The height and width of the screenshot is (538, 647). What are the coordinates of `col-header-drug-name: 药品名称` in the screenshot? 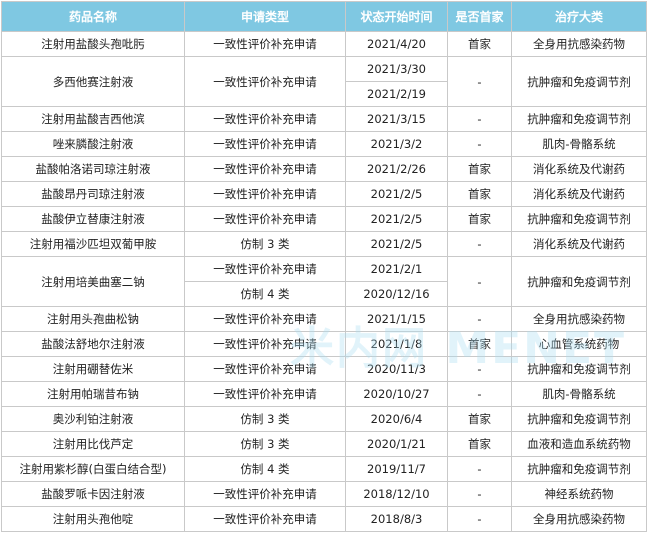 It's located at (93, 16).